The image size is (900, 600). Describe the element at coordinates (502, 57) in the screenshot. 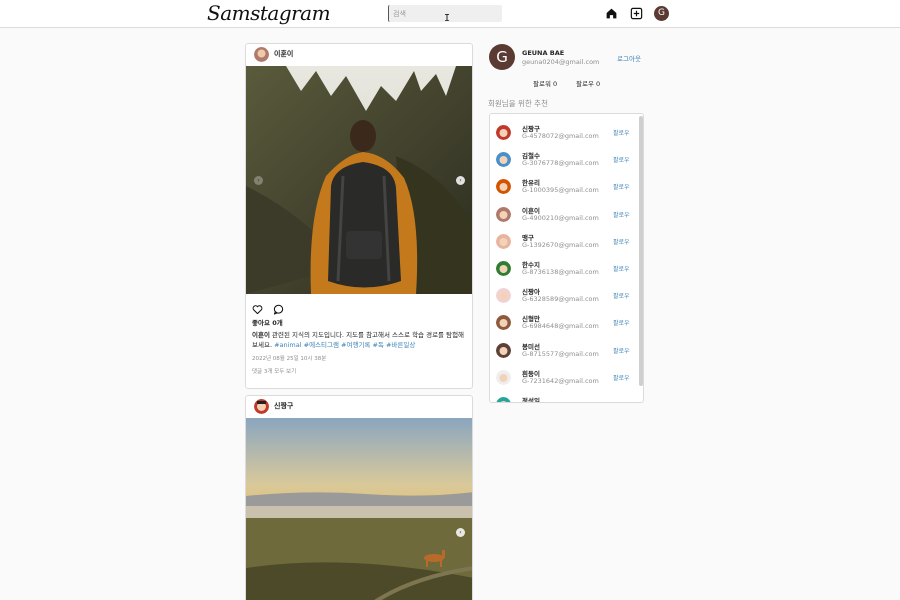

I see `my-profile-avatar: G` at that location.